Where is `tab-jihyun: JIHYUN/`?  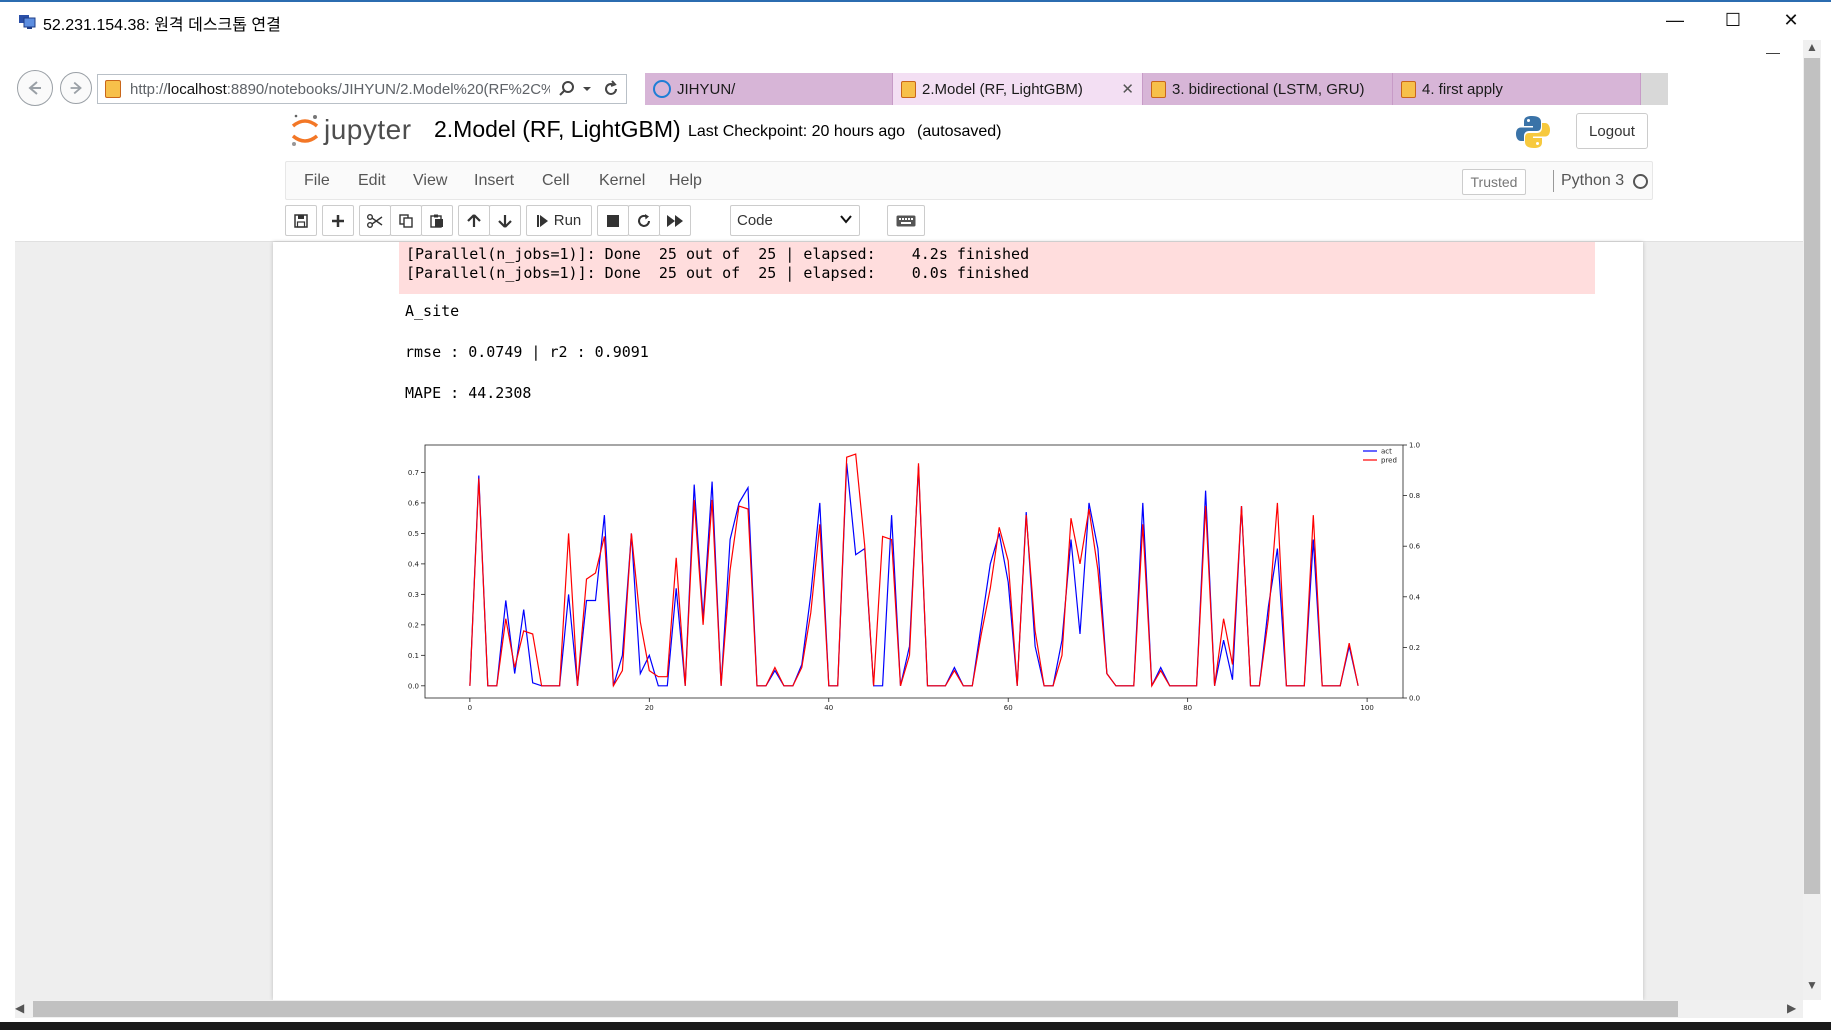 tab-jihyun: JIHYUN/ is located at coordinates (769, 89).